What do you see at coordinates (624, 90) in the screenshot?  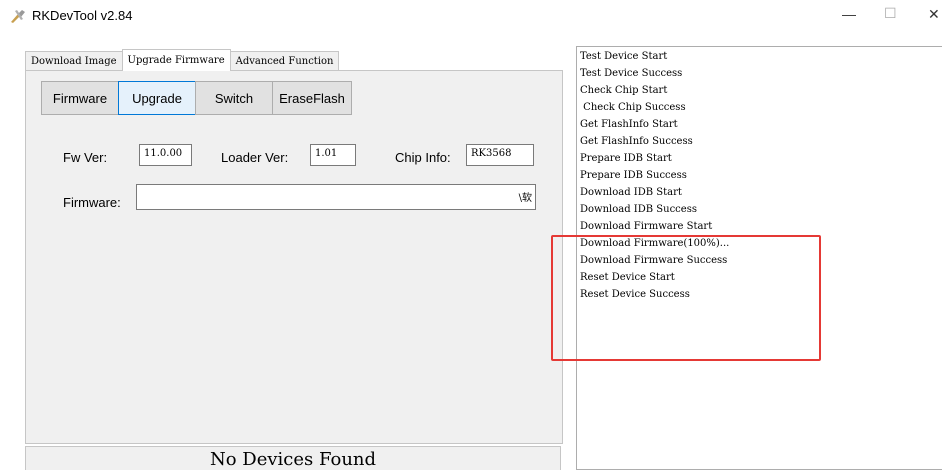 I see `log-line: Check Chip Start` at bounding box center [624, 90].